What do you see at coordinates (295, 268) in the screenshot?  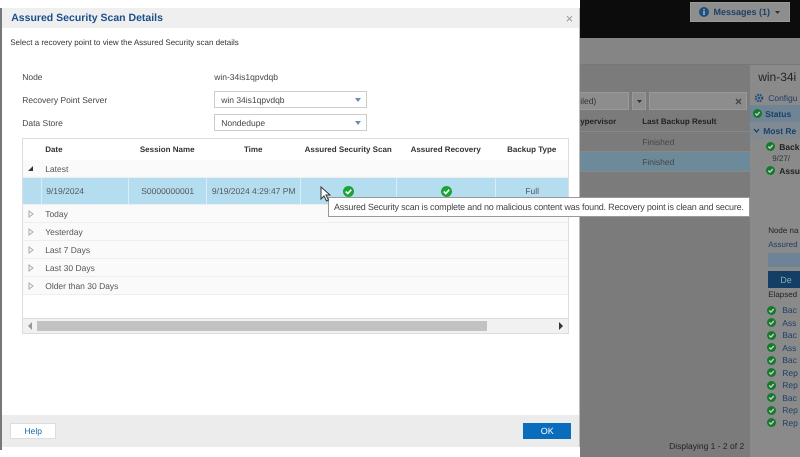 I see `group-row: Last 30 Days` at bounding box center [295, 268].